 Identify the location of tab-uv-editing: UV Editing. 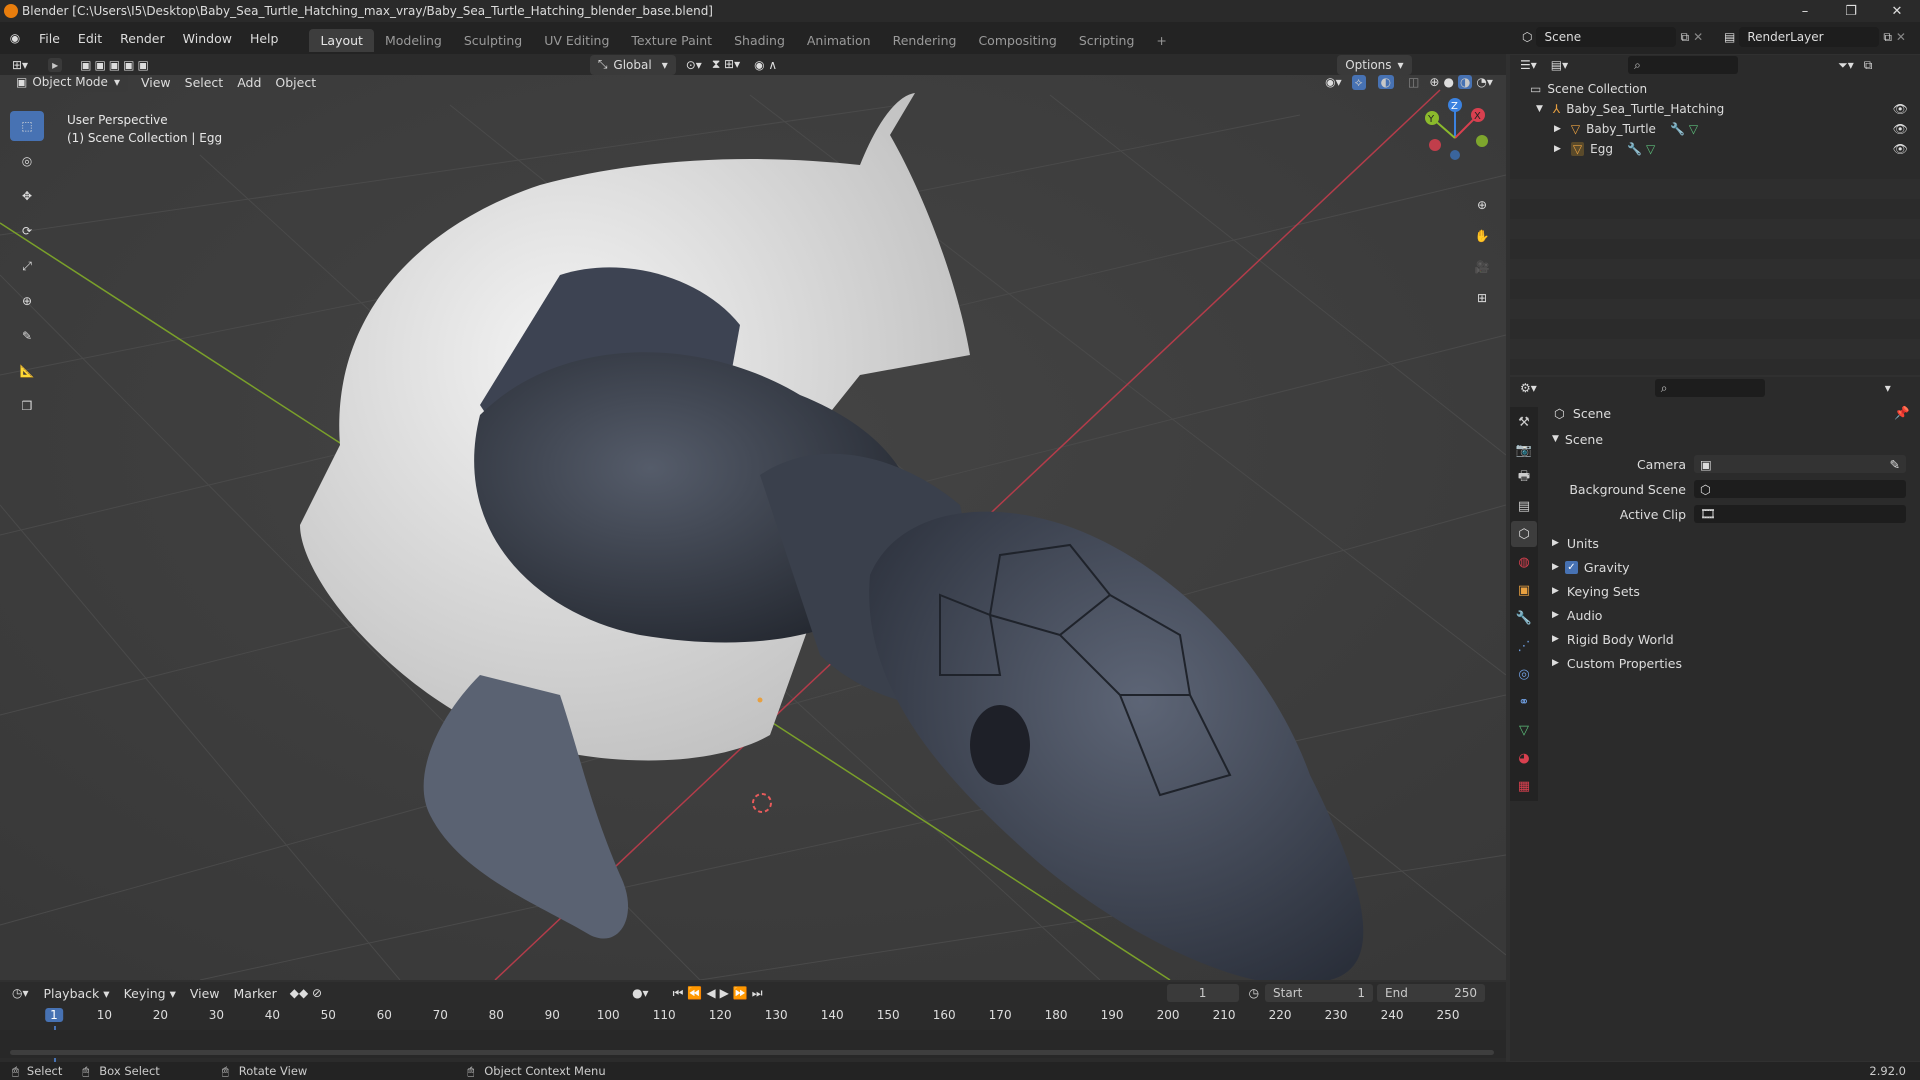
(576, 40).